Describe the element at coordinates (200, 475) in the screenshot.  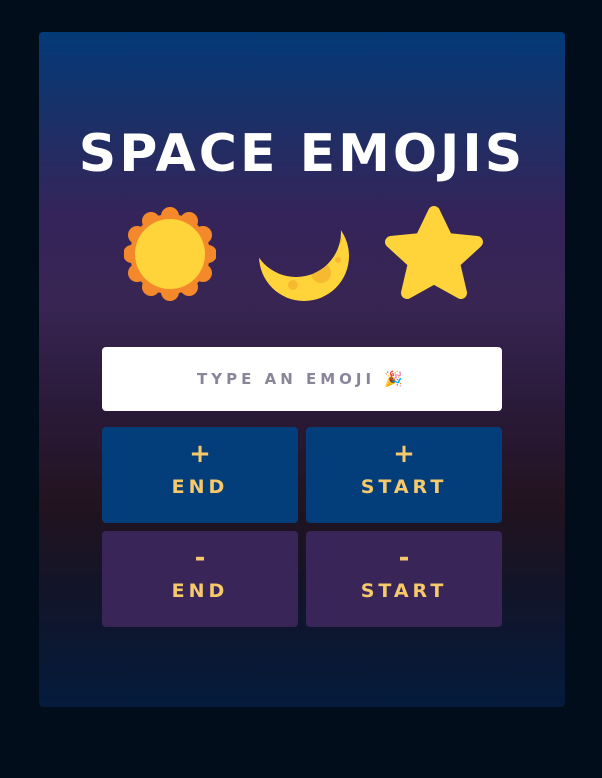
I see `add-end-button: + END` at that location.